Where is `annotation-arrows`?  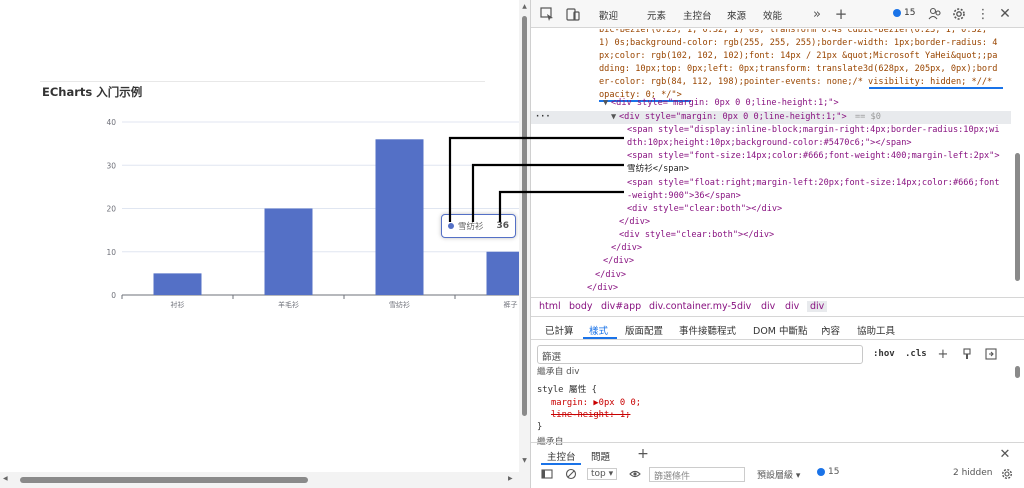
annotation-arrows is located at coordinates (536, 179).